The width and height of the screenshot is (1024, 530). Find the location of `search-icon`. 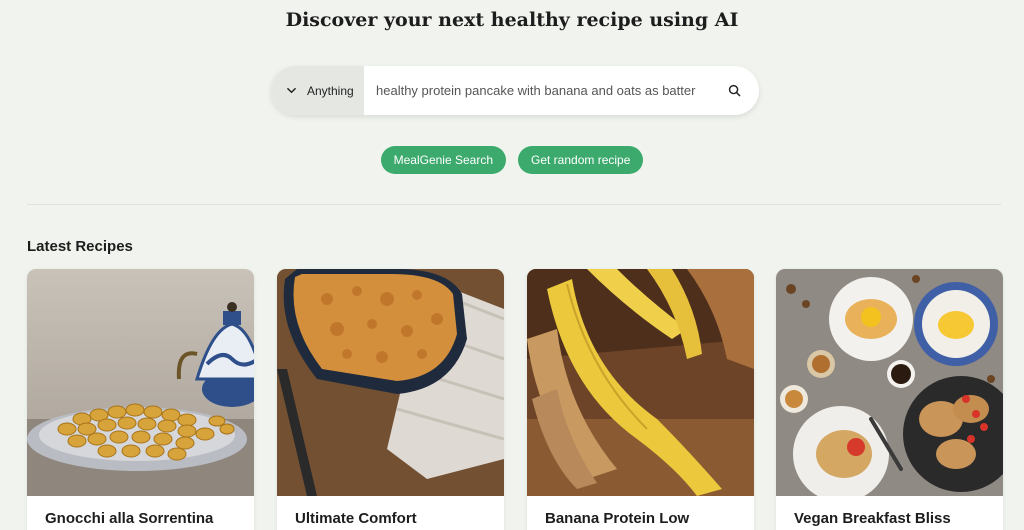

search-icon is located at coordinates (734, 90).